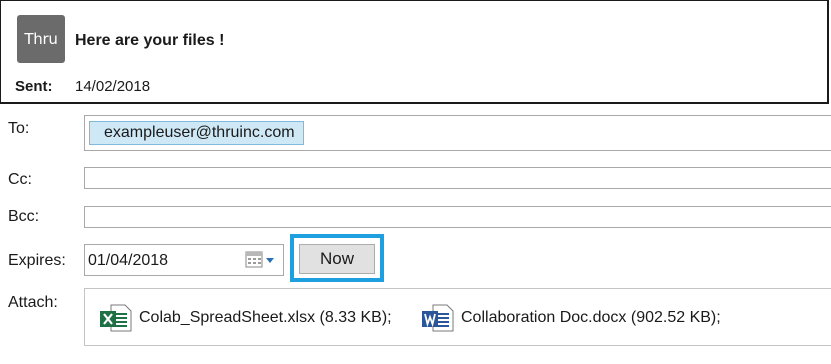 The width and height of the screenshot is (831, 364). What do you see at coordinates (457, 178) in the screenshot?
I see `cc-field` at bounding box center [457, 178].